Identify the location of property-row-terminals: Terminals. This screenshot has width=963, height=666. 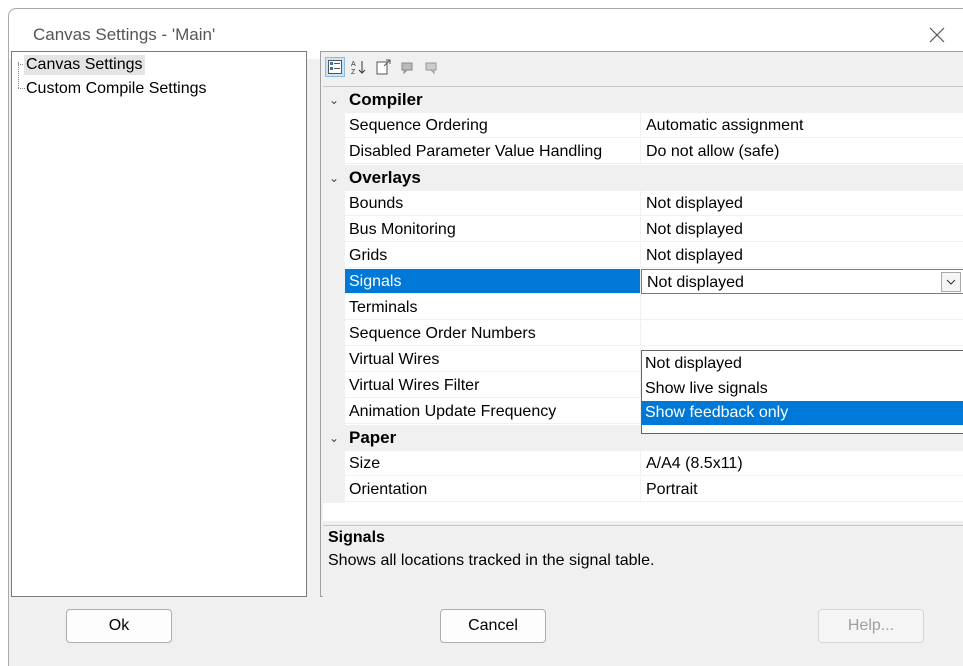
(643, 308).